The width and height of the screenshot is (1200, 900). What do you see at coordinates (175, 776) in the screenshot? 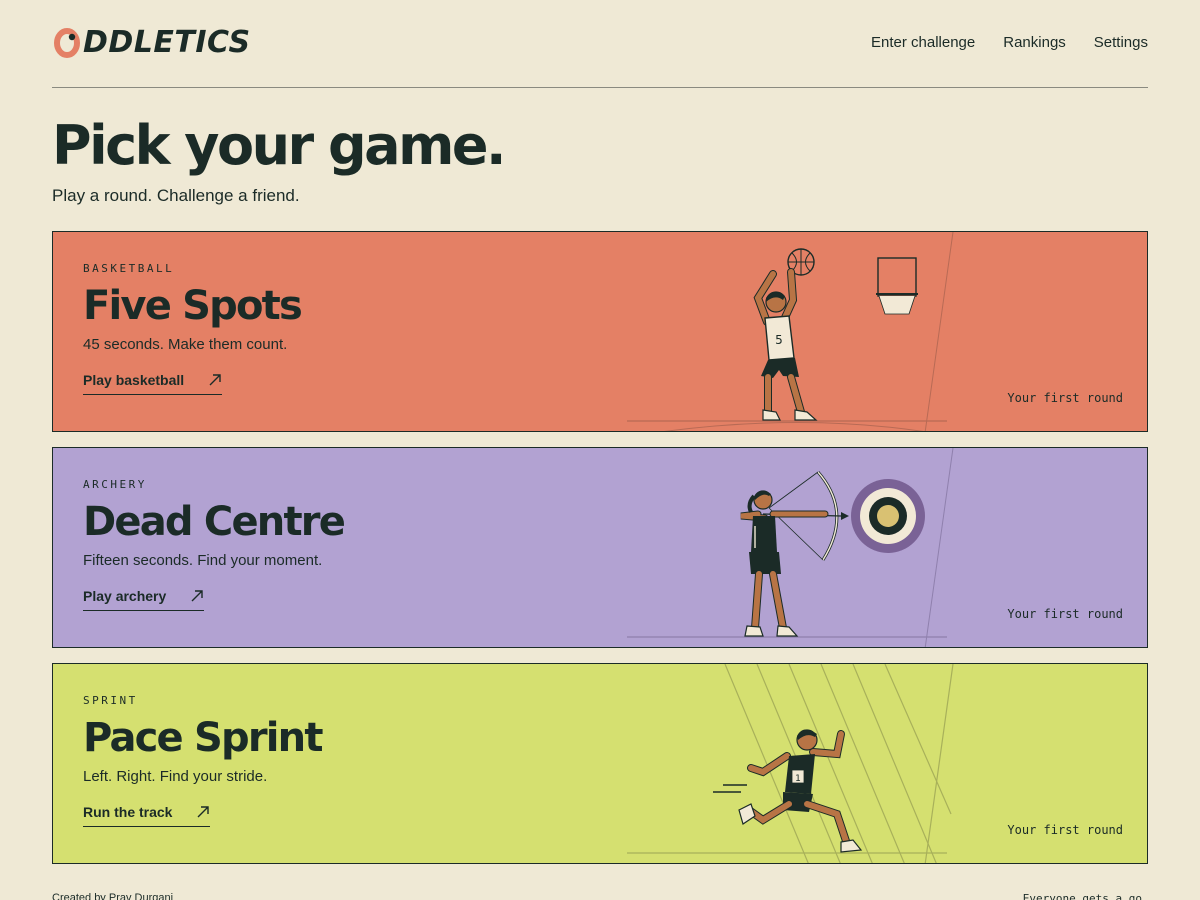
I see `card-description: Left. Right. Find your stride.` at bounding box center [175, 776].